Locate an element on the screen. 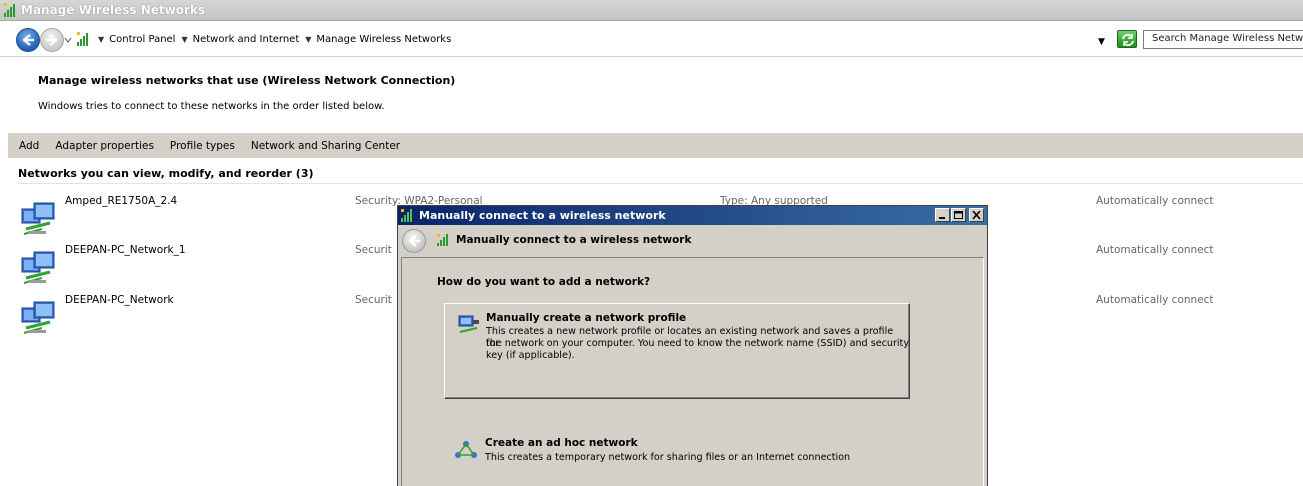  window-title-bar: Manage Wireless Networks is located at coordinates (651, 10).